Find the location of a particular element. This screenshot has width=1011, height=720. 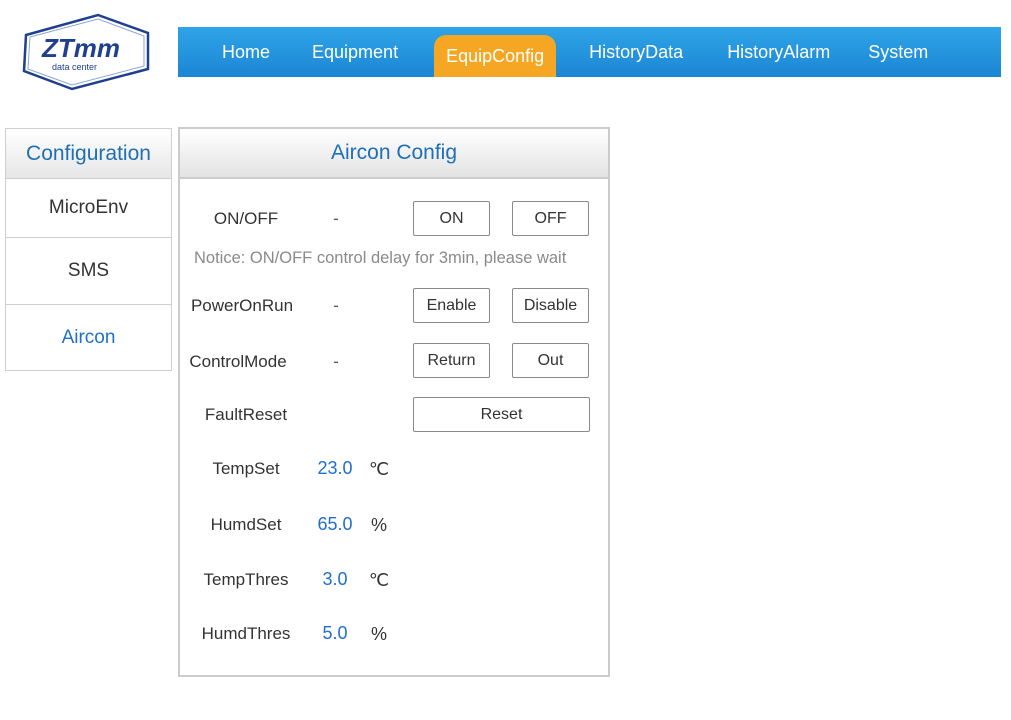

logo-brand: ZTmm is located at coordinates (80, 48).